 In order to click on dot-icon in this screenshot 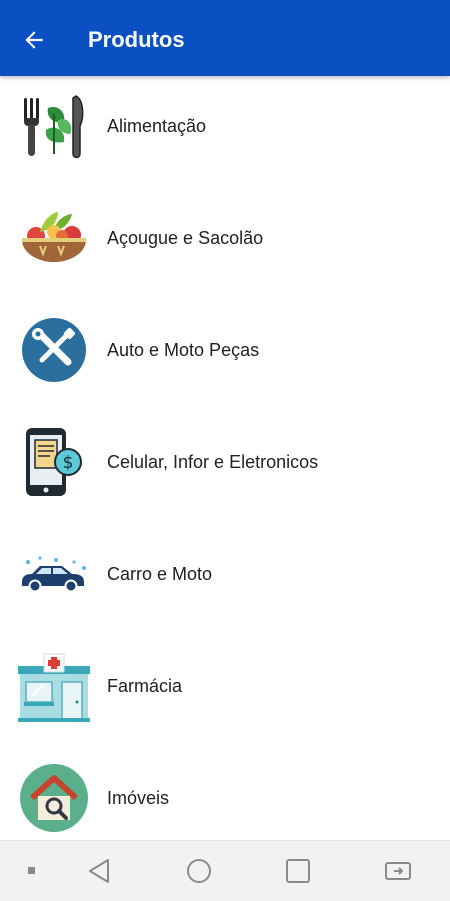, I will do `click(31, 870)`.